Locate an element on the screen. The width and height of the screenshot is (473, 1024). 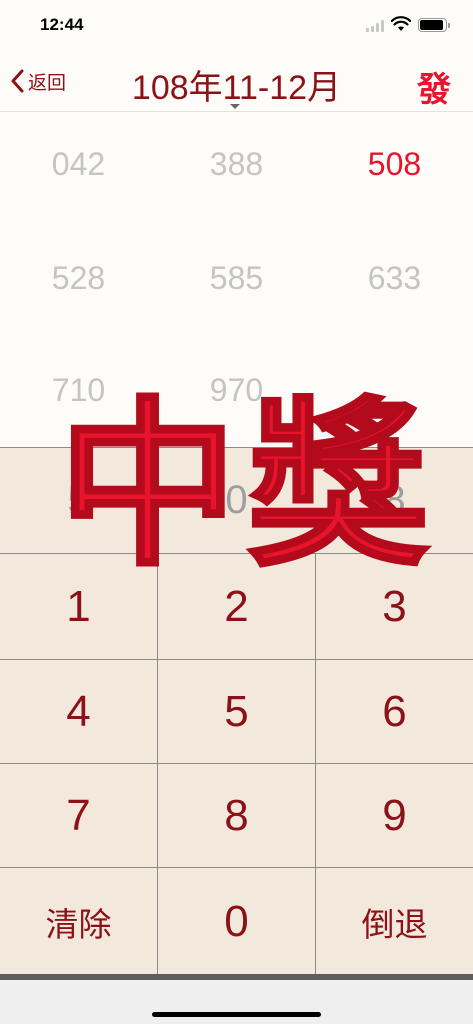
winning-number: 528 is located at coordinates (78, 278).